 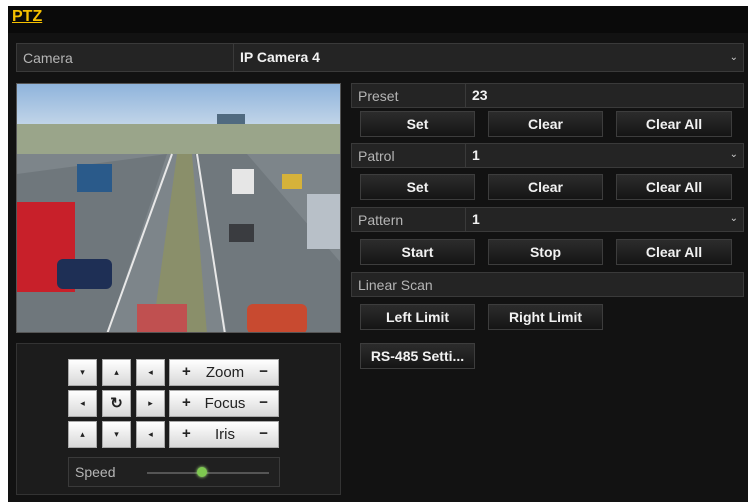 What do you see at coordinates (150, 434) in the screenshot?
I see `arrow-down-right-icon: ◂` at bounding box center [150, 434].